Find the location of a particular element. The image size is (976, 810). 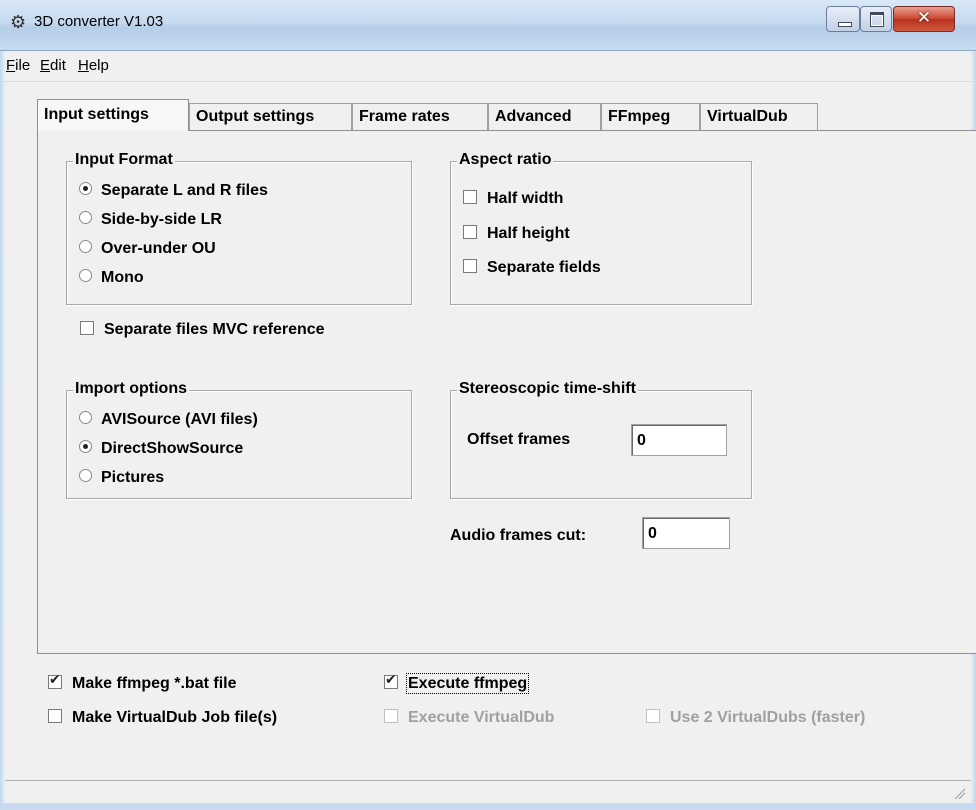

offset-frames-label: Offset frames is located at coordinates (519, 439).